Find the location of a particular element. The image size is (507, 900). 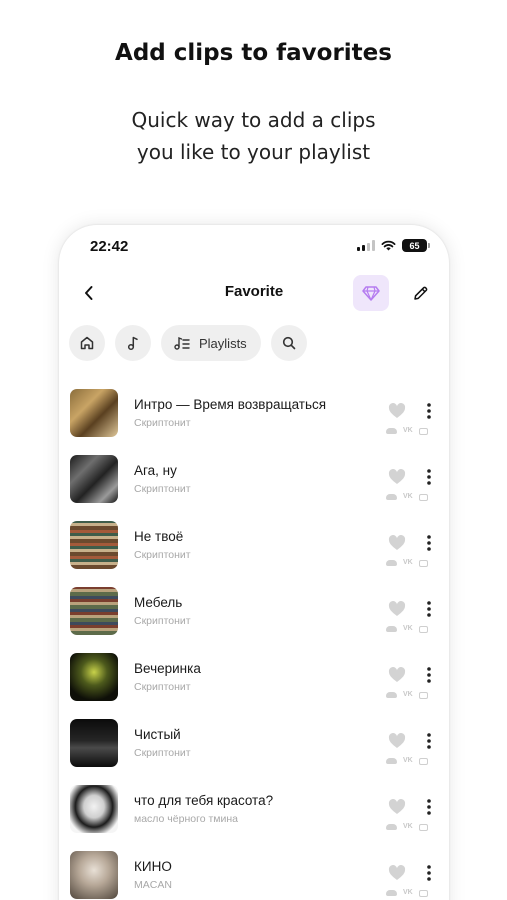

track-row: Не твоё Скриптонит VK is located at coordinates (254, 550).